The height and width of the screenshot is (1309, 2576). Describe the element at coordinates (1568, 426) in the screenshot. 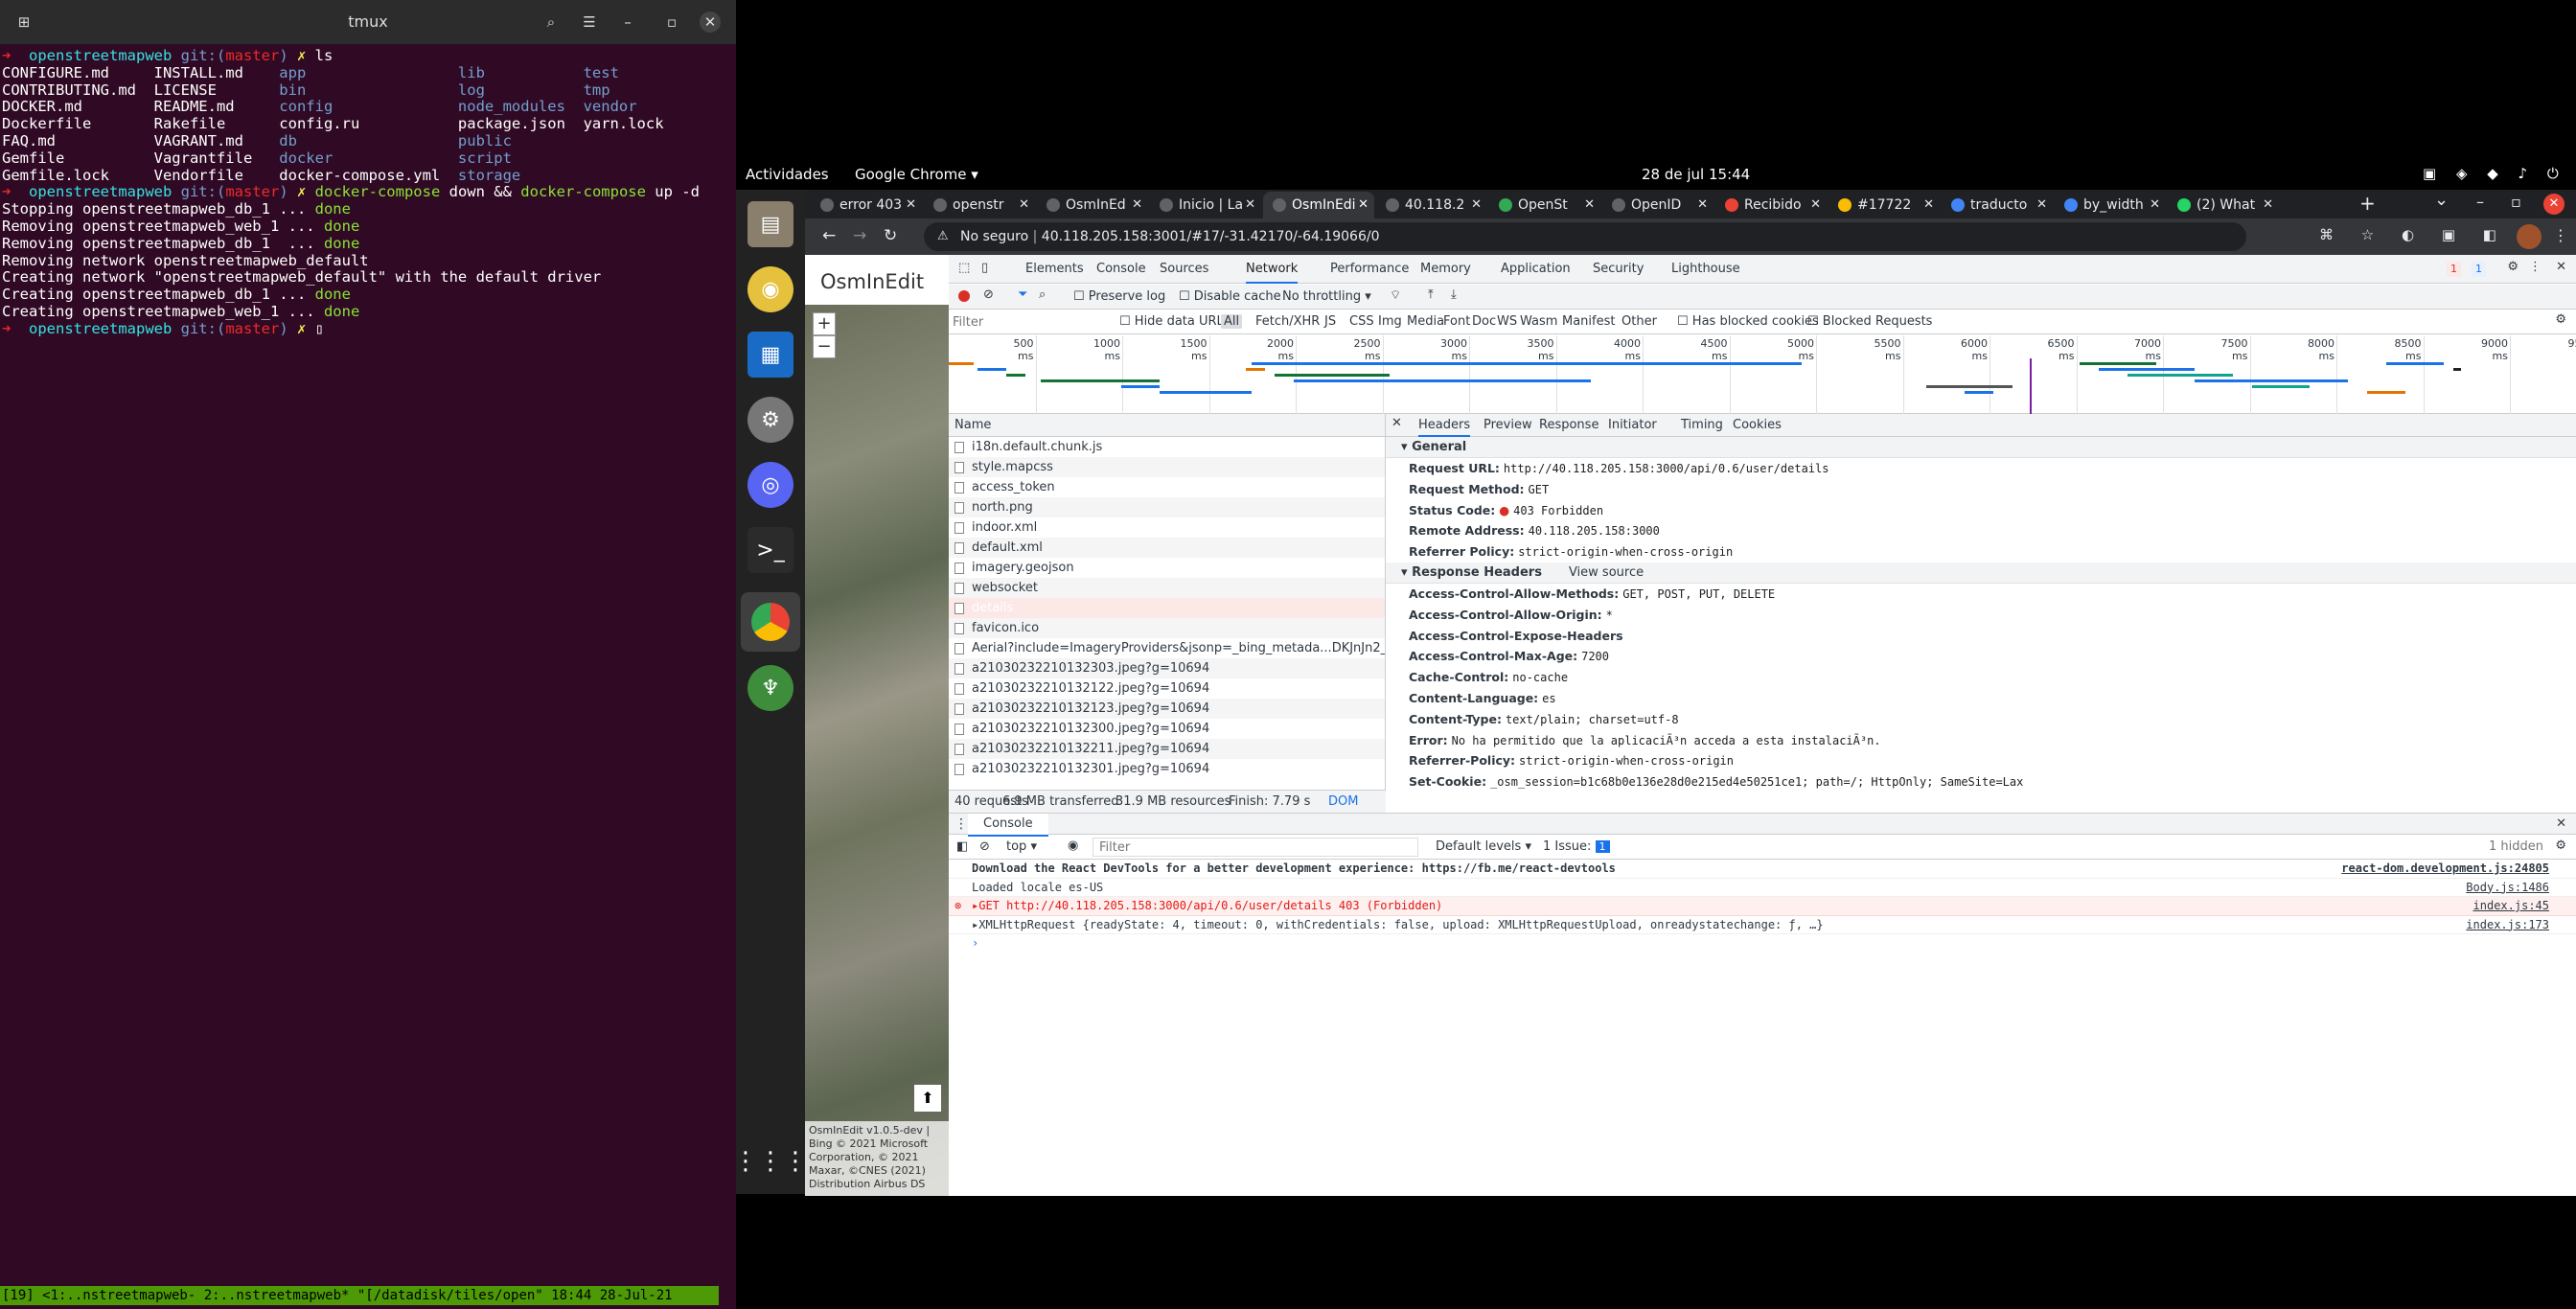

I see `detail-tab-response: Response` at that location.